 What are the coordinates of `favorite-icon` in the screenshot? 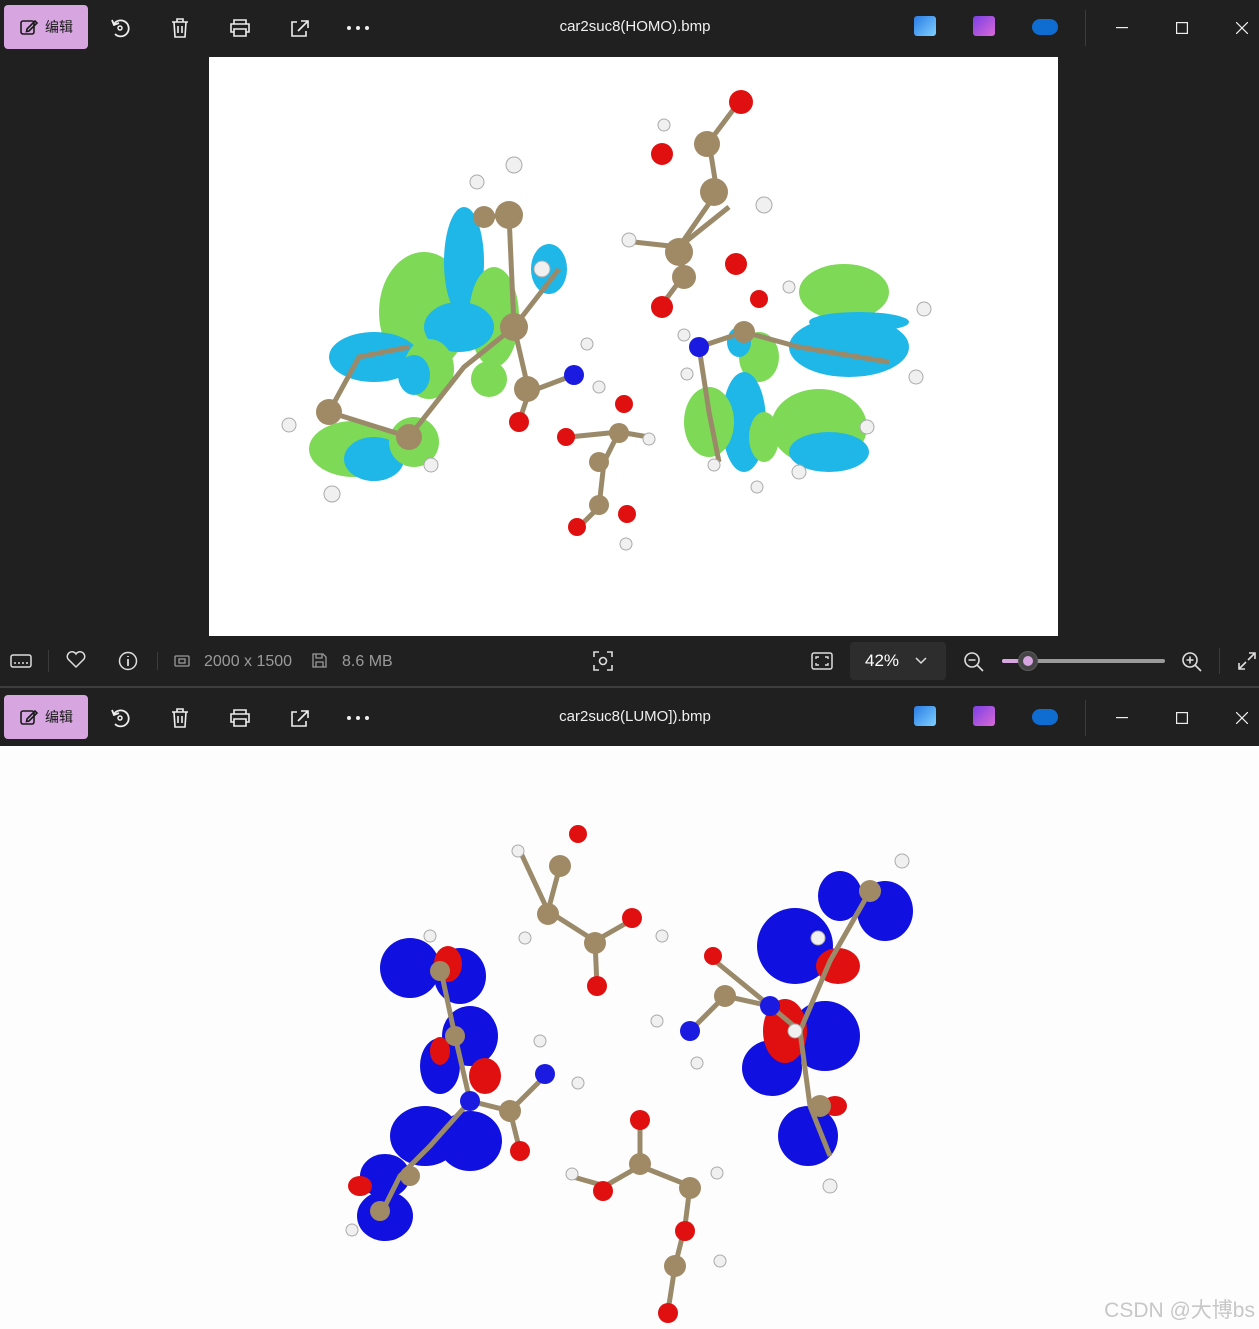 It's located at (76, 660).